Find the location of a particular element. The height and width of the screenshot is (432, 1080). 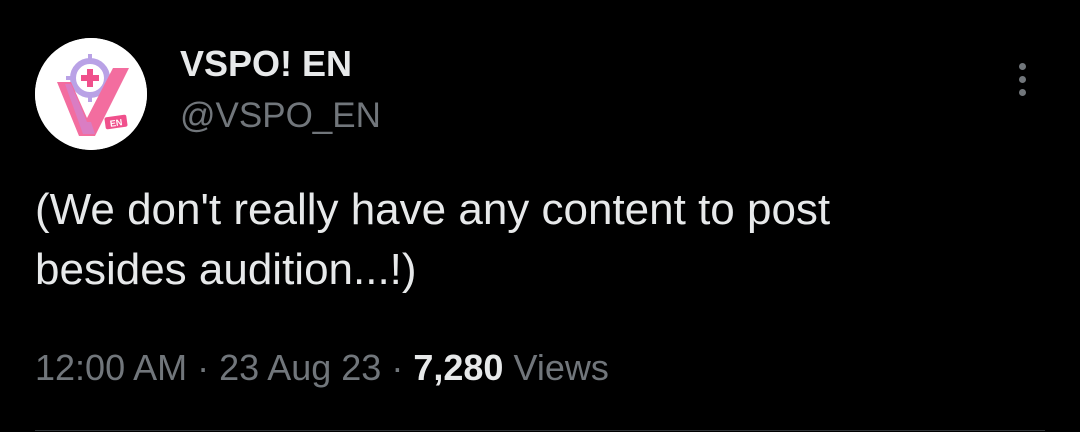

divider is located at coordinates (540, 430).